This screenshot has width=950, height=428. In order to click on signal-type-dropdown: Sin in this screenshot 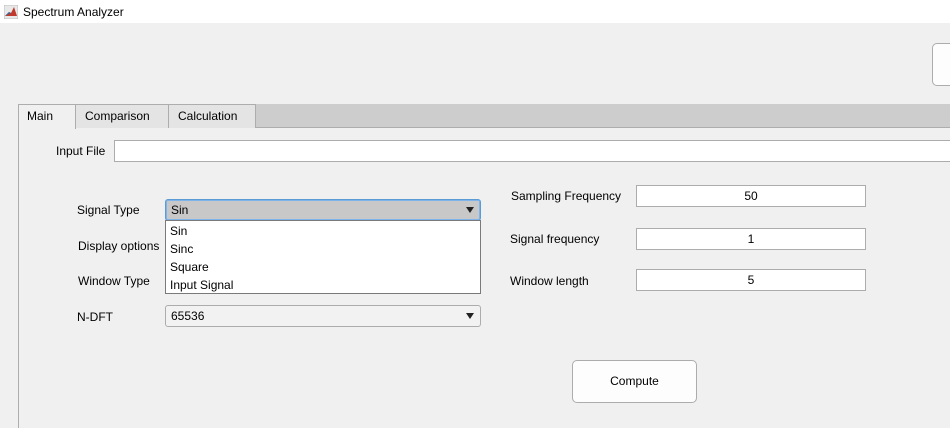, I will do `click(323, 210)`.